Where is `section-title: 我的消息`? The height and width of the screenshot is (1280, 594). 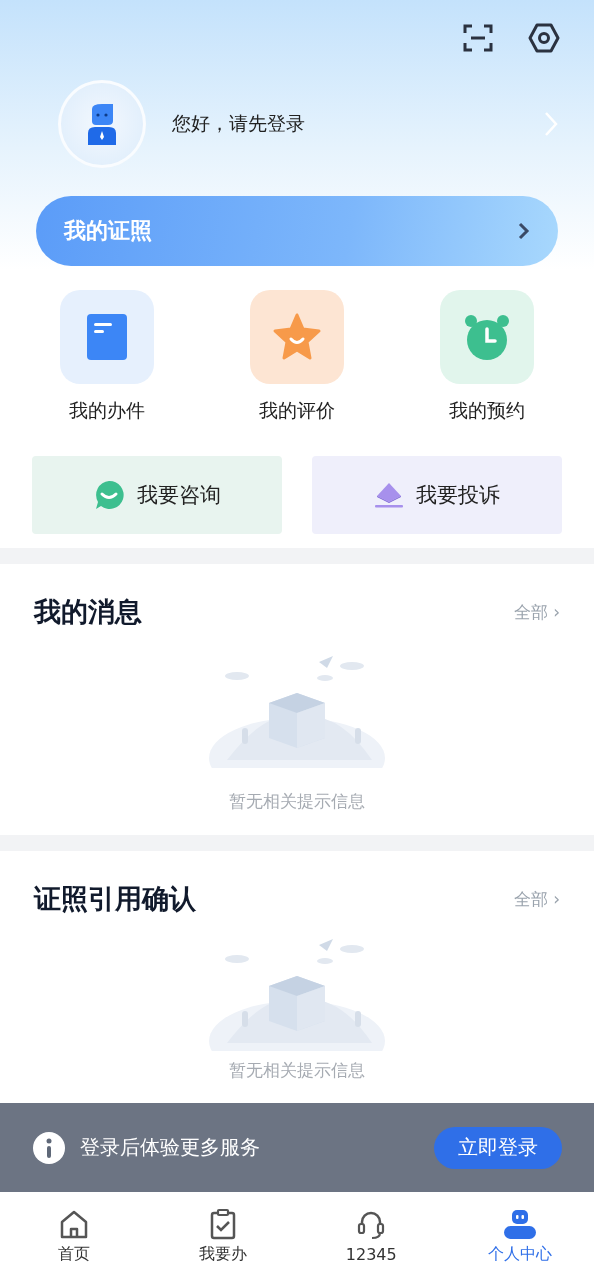 section-title: 我的消息 is located at coordinates (88, 612).